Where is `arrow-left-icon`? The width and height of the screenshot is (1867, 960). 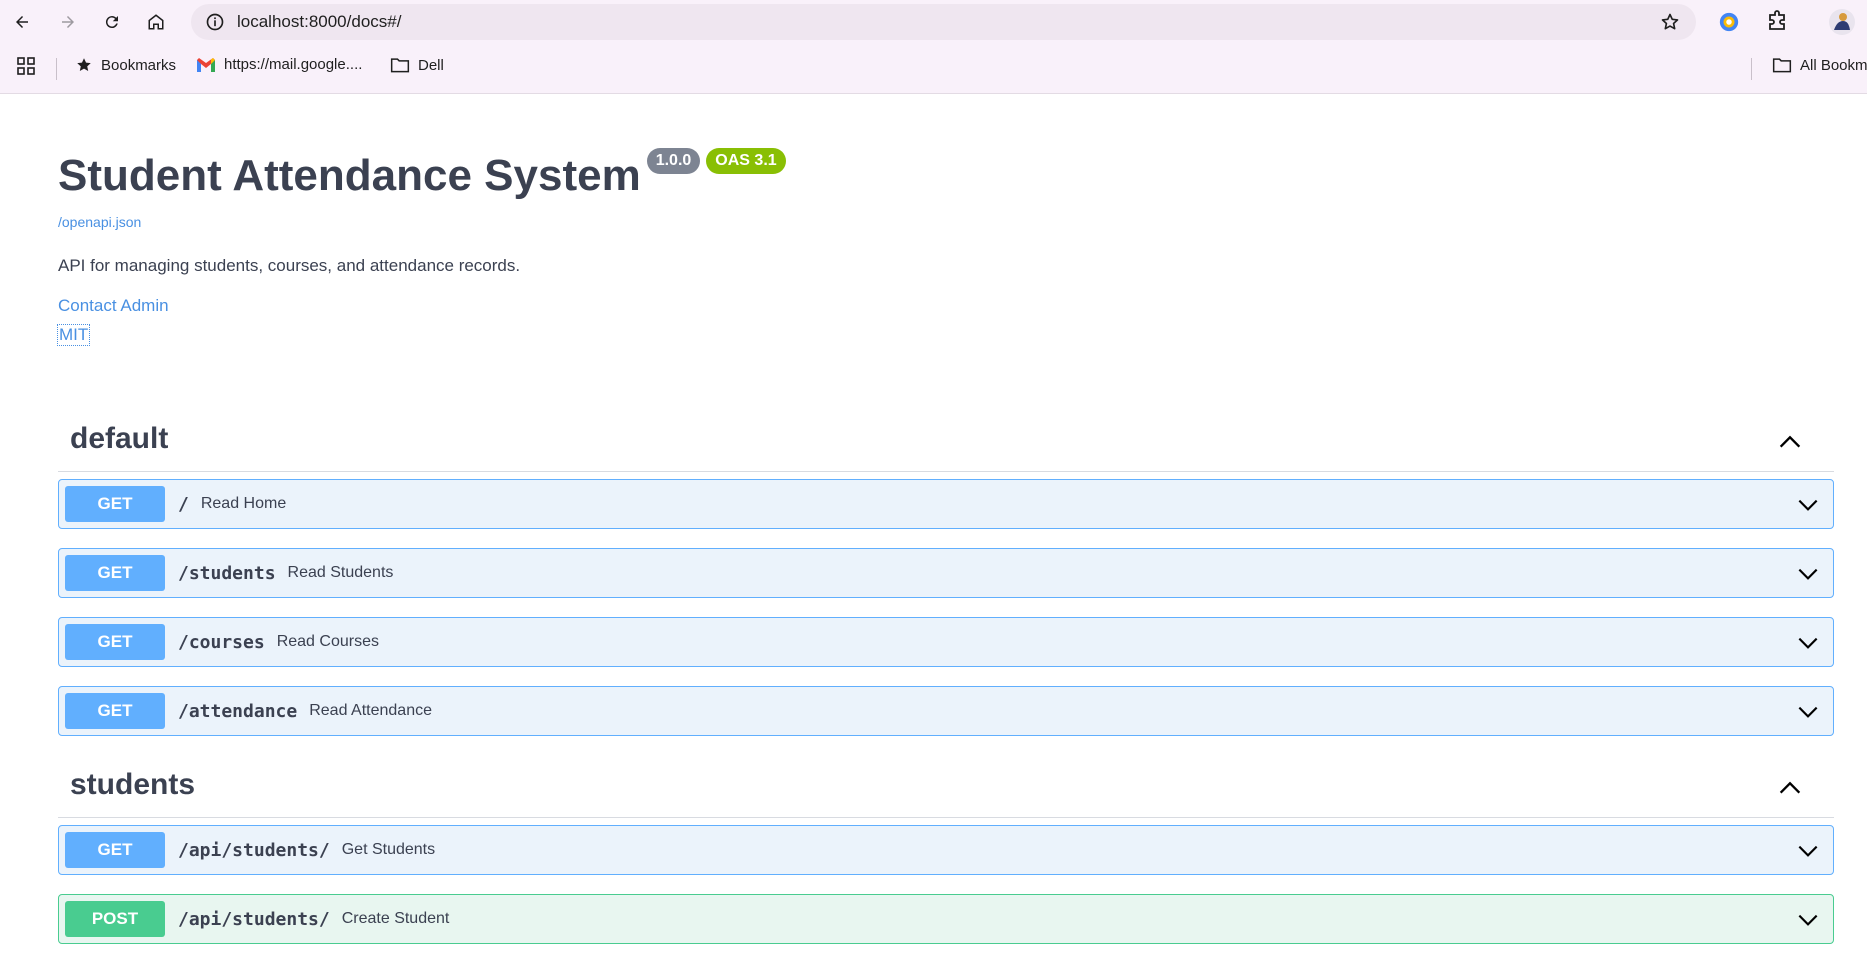
arrow-left-icon is located at coordinates (22, 22).